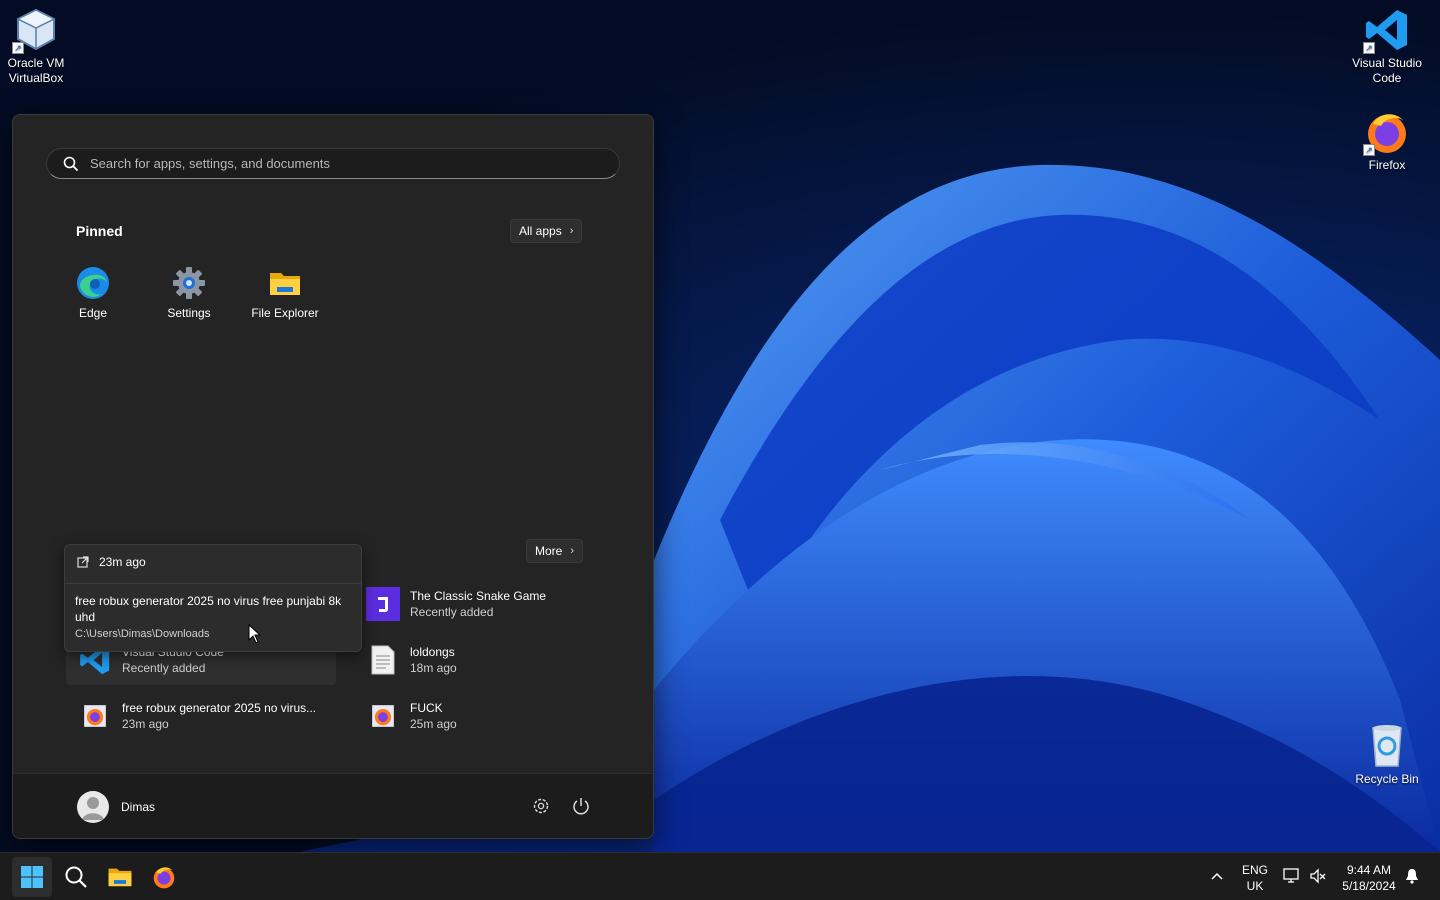 The width and height of the screenshot is (1440, 900). I want to click on pinned-app-label: Edge, so click(93, 313).